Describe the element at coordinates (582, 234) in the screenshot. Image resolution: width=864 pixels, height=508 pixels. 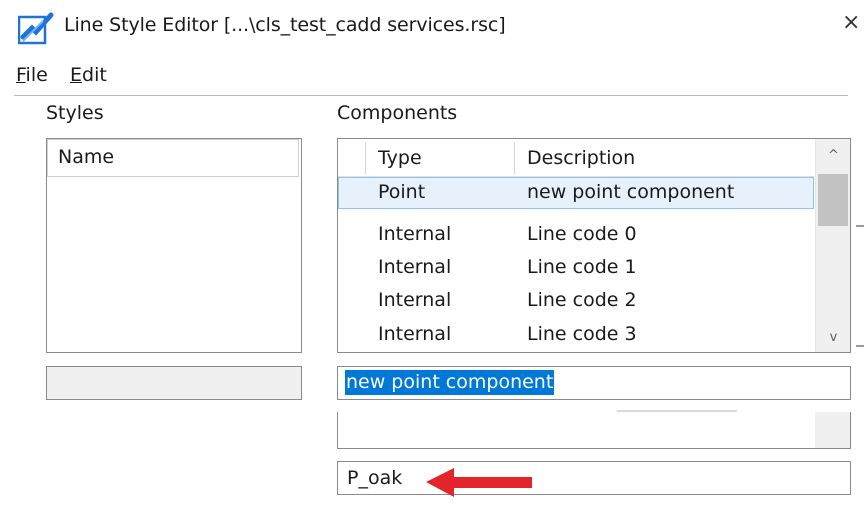
I see `cell-description: Line code 0` at that location.